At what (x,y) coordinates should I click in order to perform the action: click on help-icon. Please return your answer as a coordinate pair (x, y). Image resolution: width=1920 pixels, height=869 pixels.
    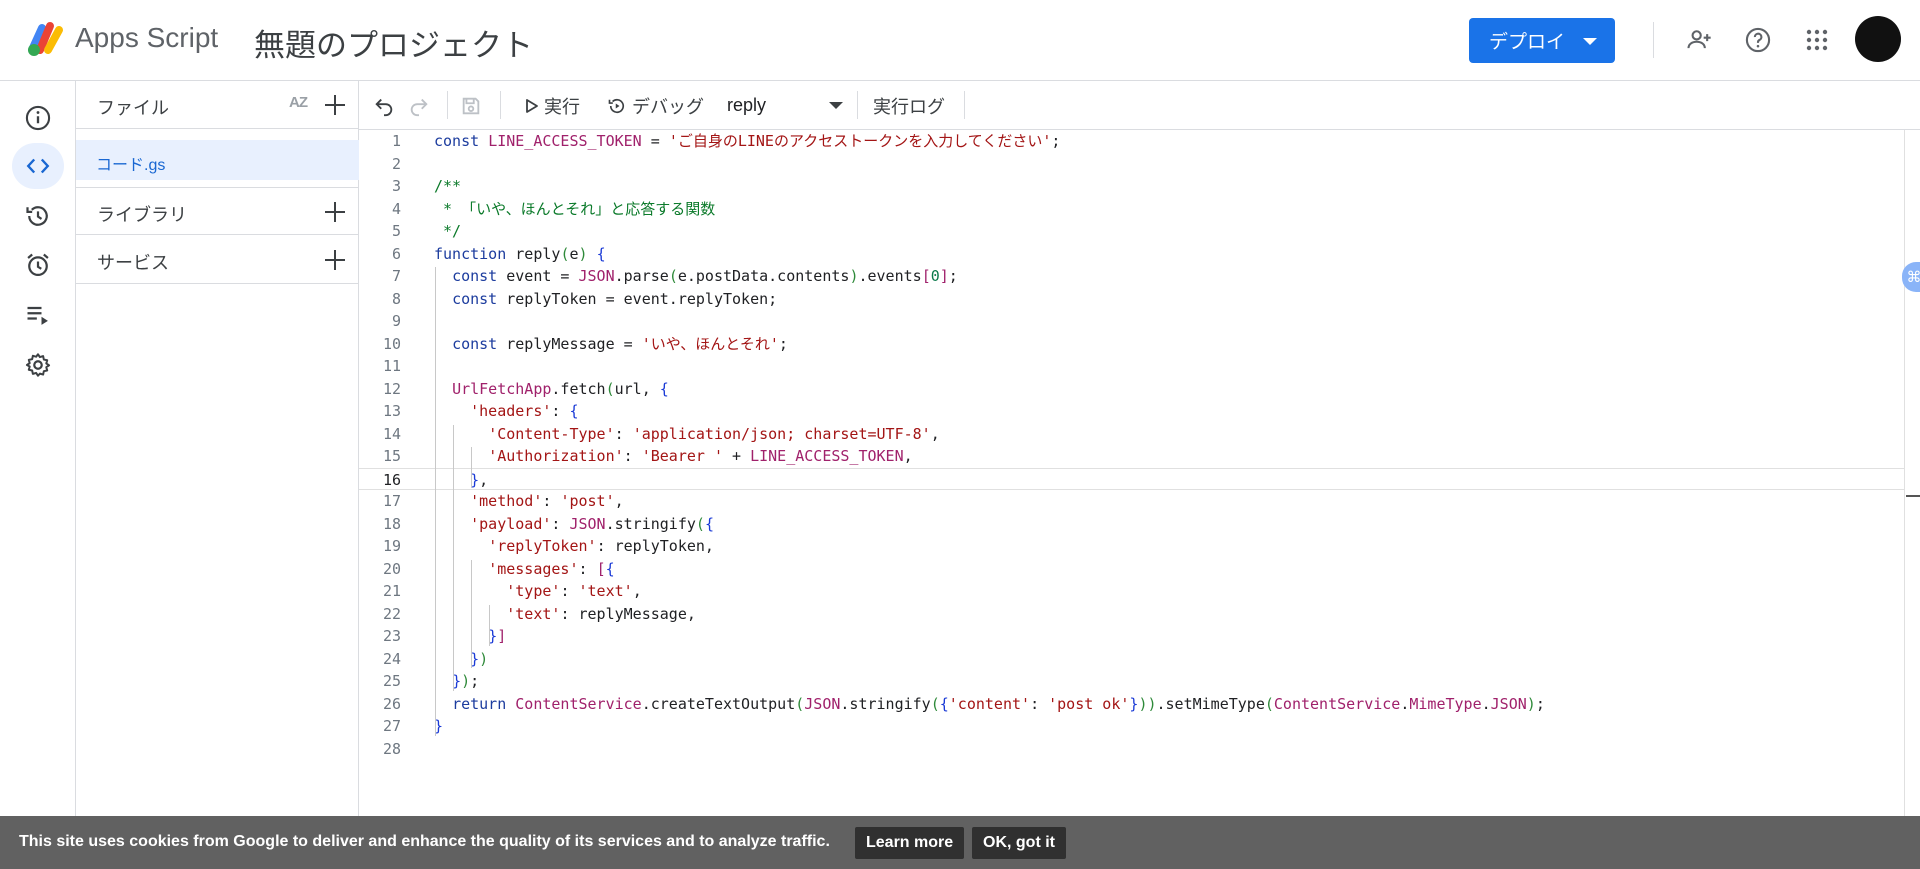
    Looking at the image, I should click on (1758, 40).